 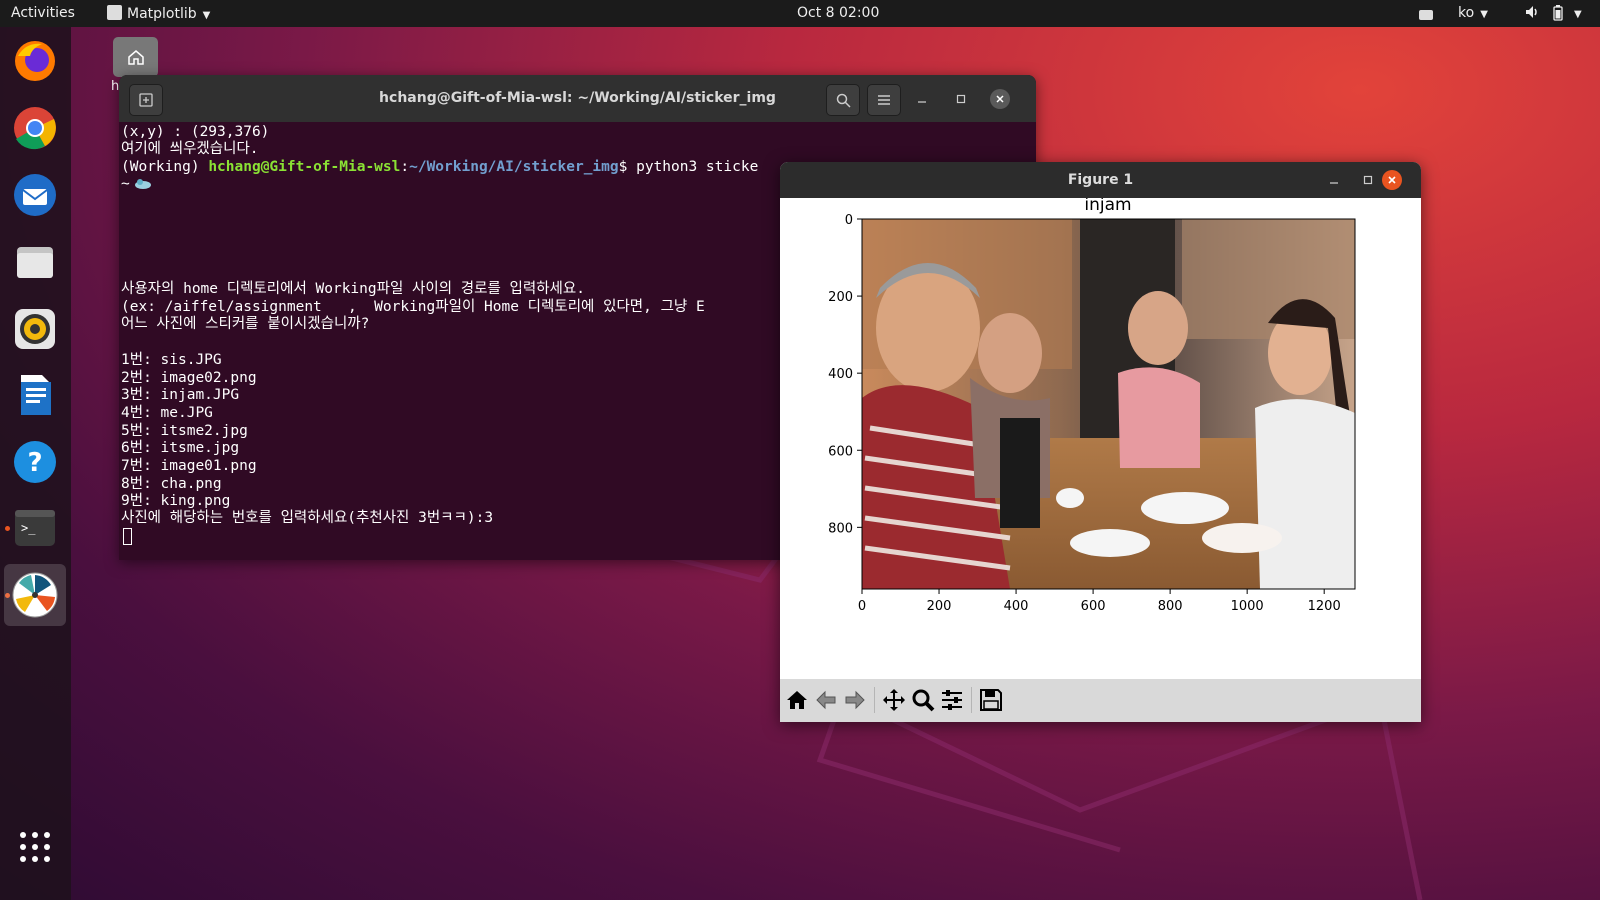 I want to click on magnifier-icon, so click(x=923, y=700).